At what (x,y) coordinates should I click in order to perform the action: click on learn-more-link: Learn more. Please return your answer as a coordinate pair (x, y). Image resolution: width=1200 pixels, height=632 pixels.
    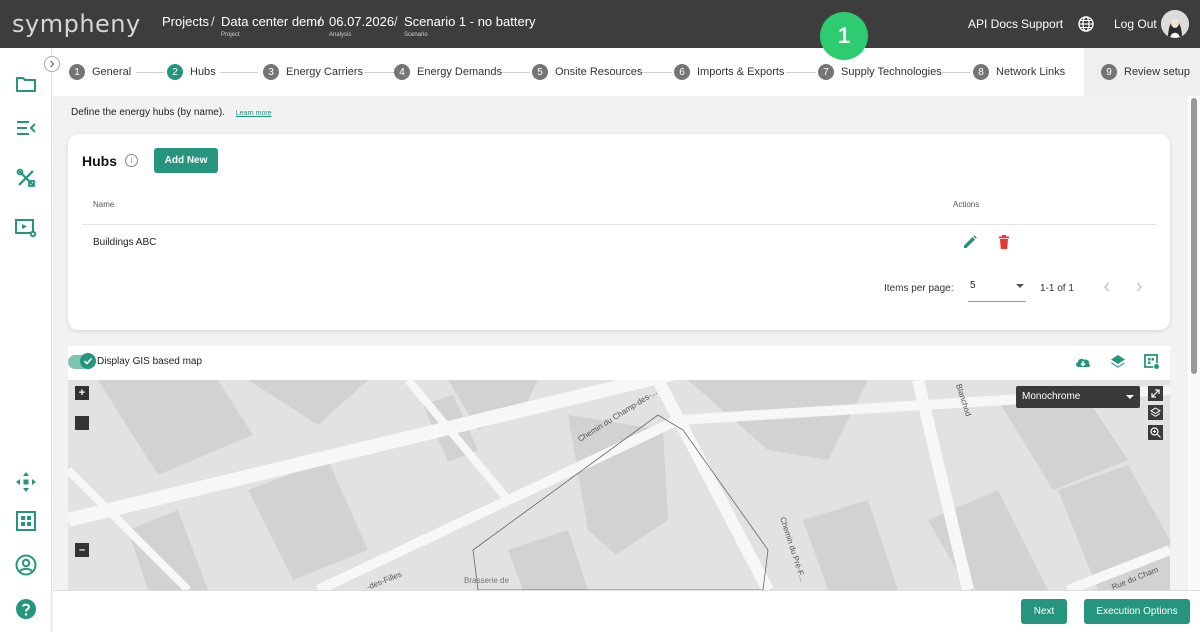
    Looking at the image, I should click on (254, 113).